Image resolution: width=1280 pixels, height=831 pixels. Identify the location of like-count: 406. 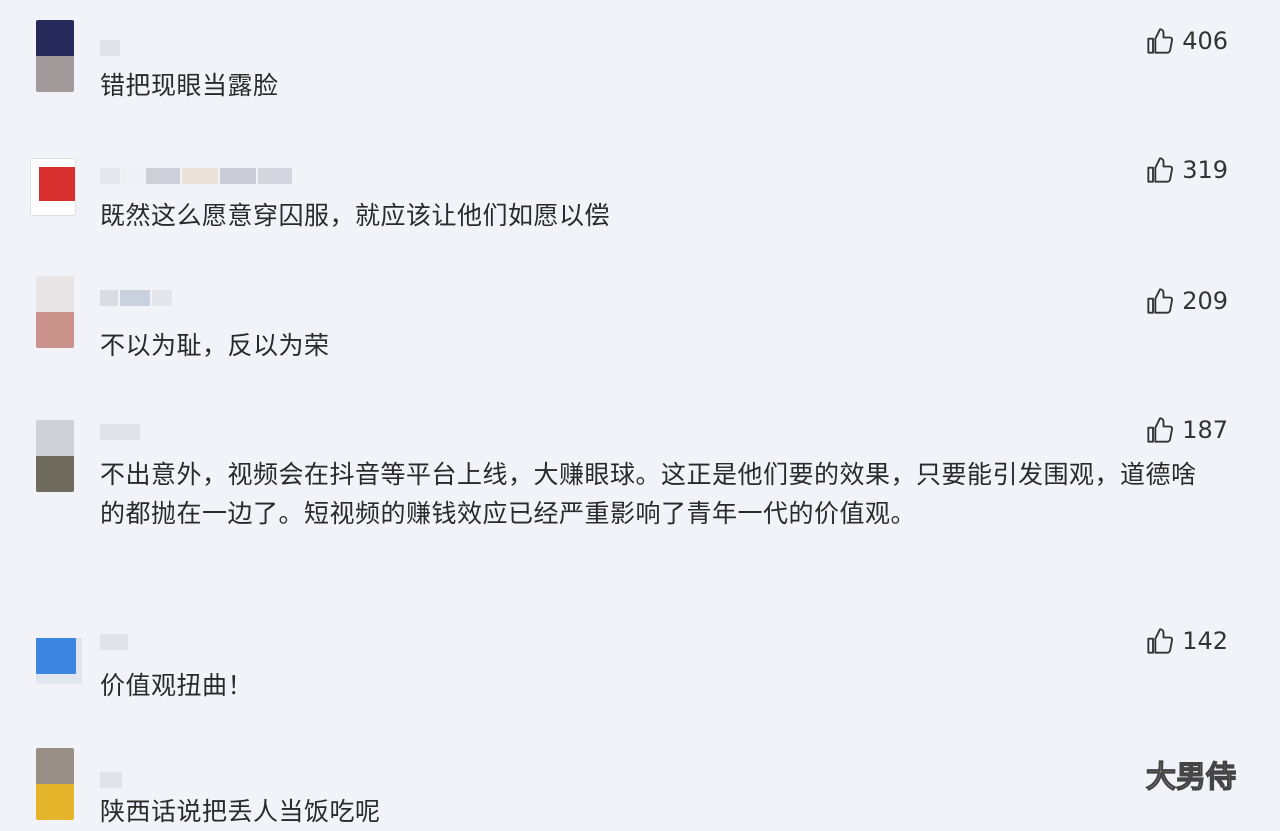
(1205, 41).